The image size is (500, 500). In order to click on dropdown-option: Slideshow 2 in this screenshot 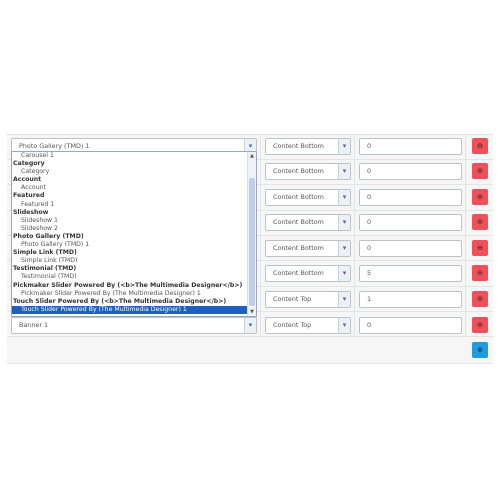, I will do `click(134, 229)`.